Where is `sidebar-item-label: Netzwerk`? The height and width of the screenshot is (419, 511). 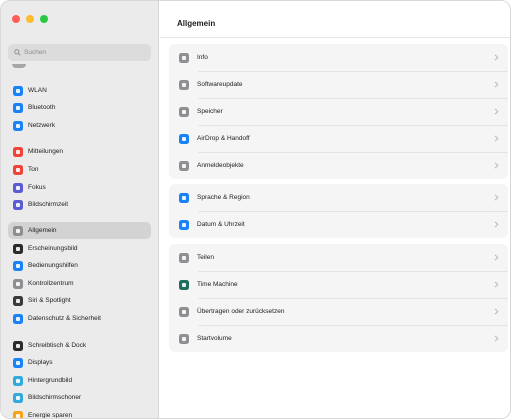
sidebar-item-label: Netzwerk is located at coordinates (42, 125).